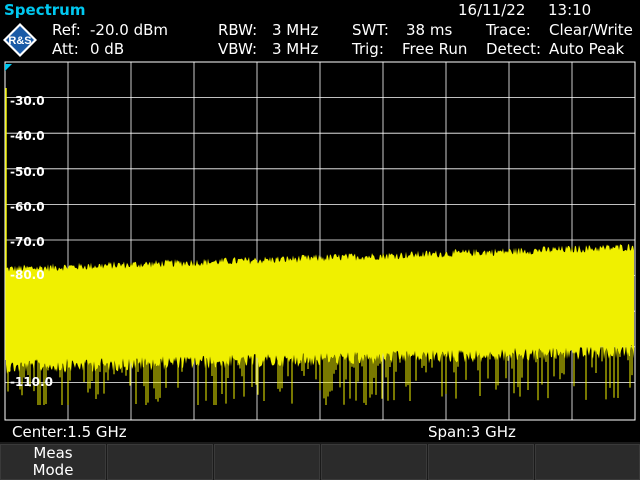 The width and height of the screenshot is (640, 480). I want to click on softkey-line2: Mode, so click(53, 470).